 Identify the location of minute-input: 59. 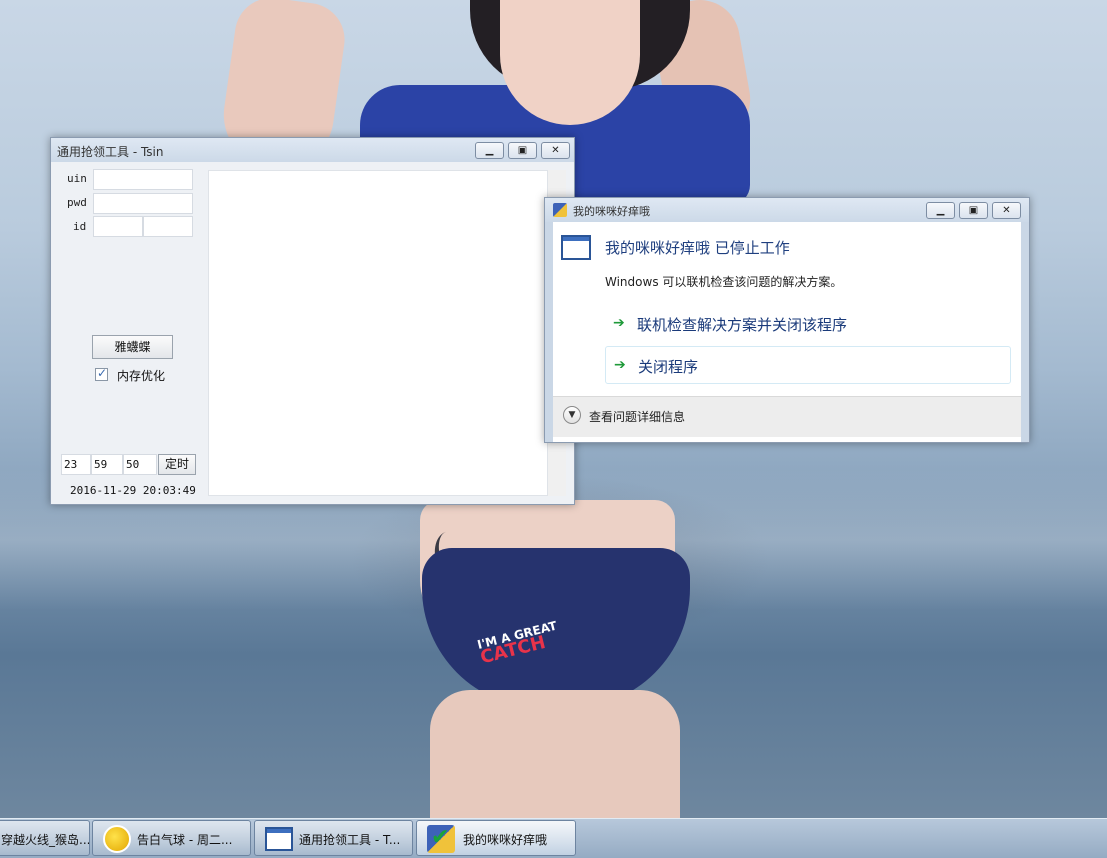
(107, 464).